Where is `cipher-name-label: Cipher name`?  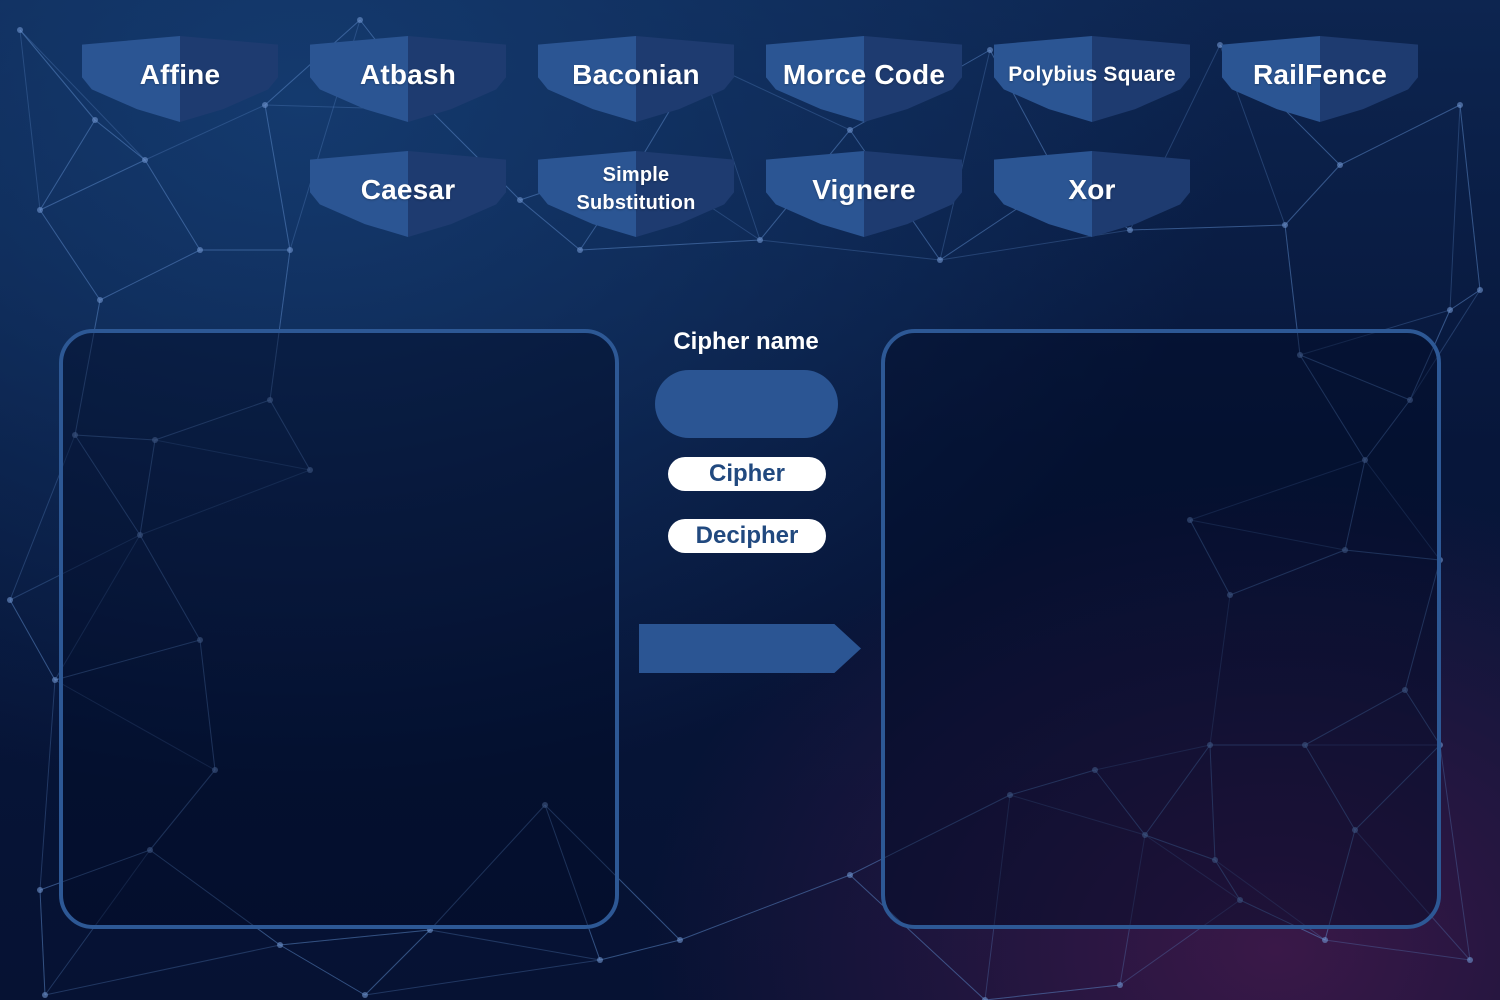 cipher-name-label: Cipher name is located at coordinates (746, 341).